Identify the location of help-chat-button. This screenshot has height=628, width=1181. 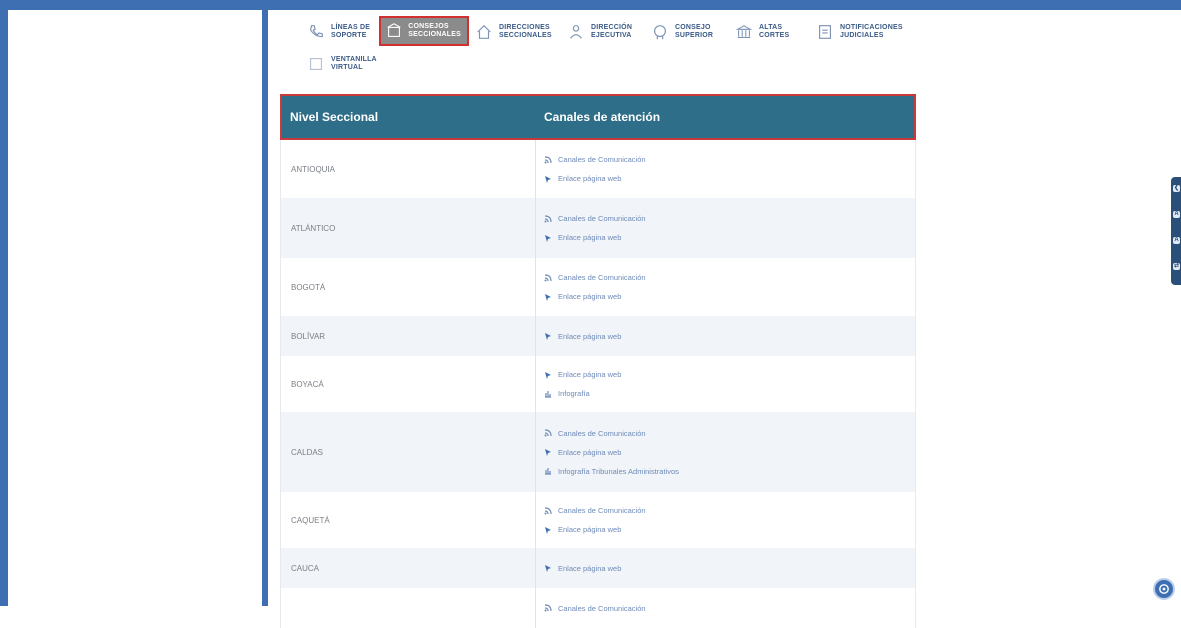
(1164, 589).